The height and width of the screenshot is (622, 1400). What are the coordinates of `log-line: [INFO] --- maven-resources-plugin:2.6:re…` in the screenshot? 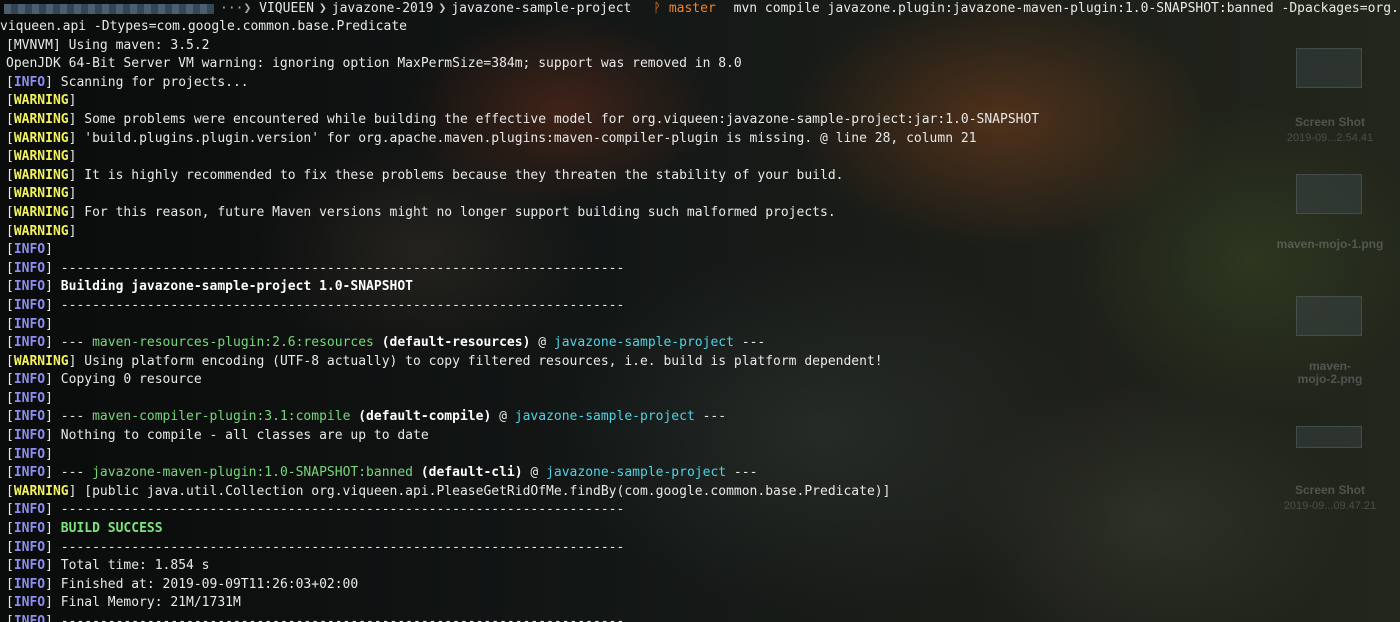 It's located at (701, 343).